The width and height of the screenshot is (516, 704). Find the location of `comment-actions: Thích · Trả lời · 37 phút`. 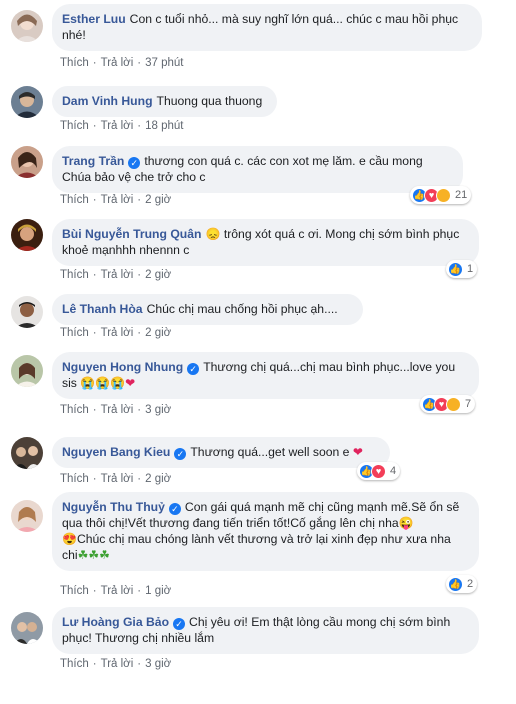

comment-actions: Thích · Trả lời · 37 phút is located at coordinates (122, 63).